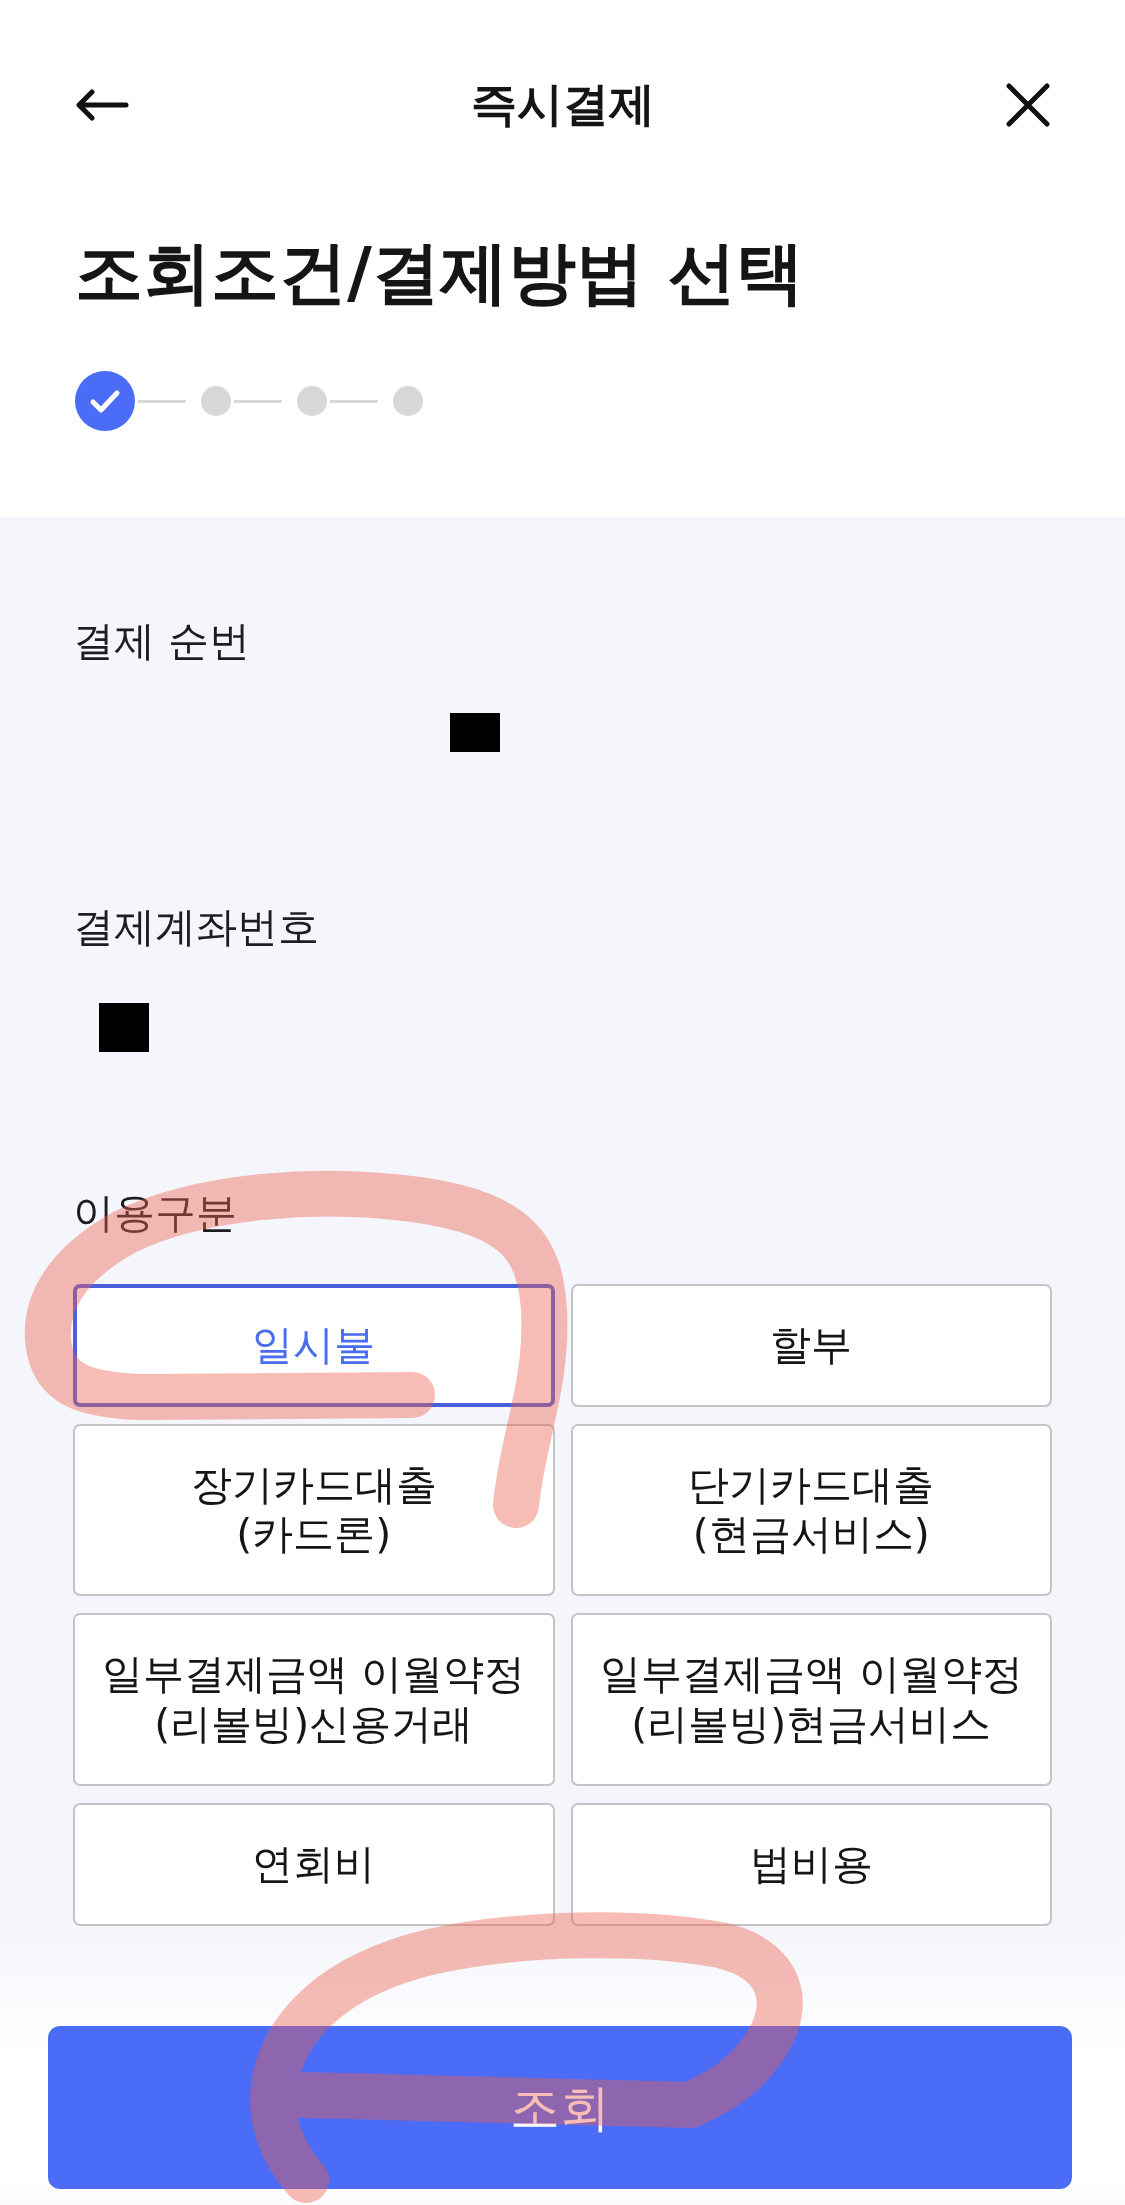 This screenshot has height=2205, width=1125. Describe the element at coordinates (440, 273) in the screenshot. I see `page-title: 조회조건/결제방법 선택` at that location.